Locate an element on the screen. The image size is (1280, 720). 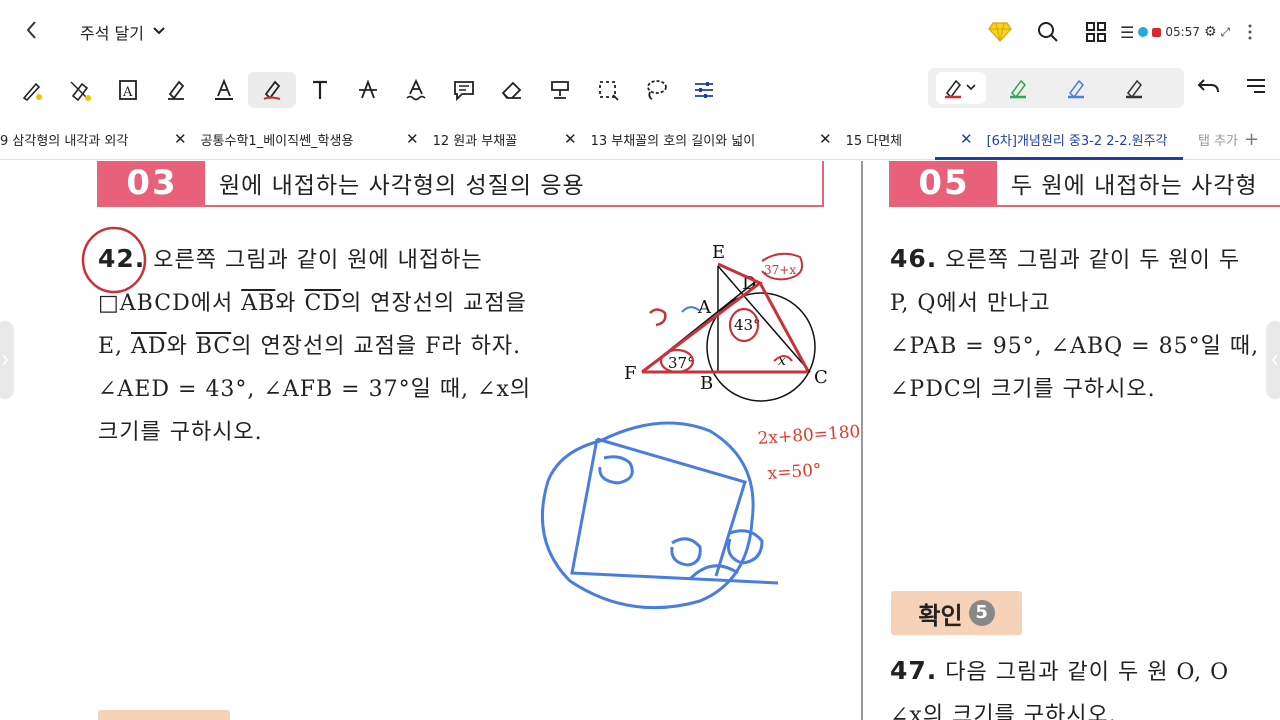
premium-diamond-icon is located at coordinates (1000, 32).